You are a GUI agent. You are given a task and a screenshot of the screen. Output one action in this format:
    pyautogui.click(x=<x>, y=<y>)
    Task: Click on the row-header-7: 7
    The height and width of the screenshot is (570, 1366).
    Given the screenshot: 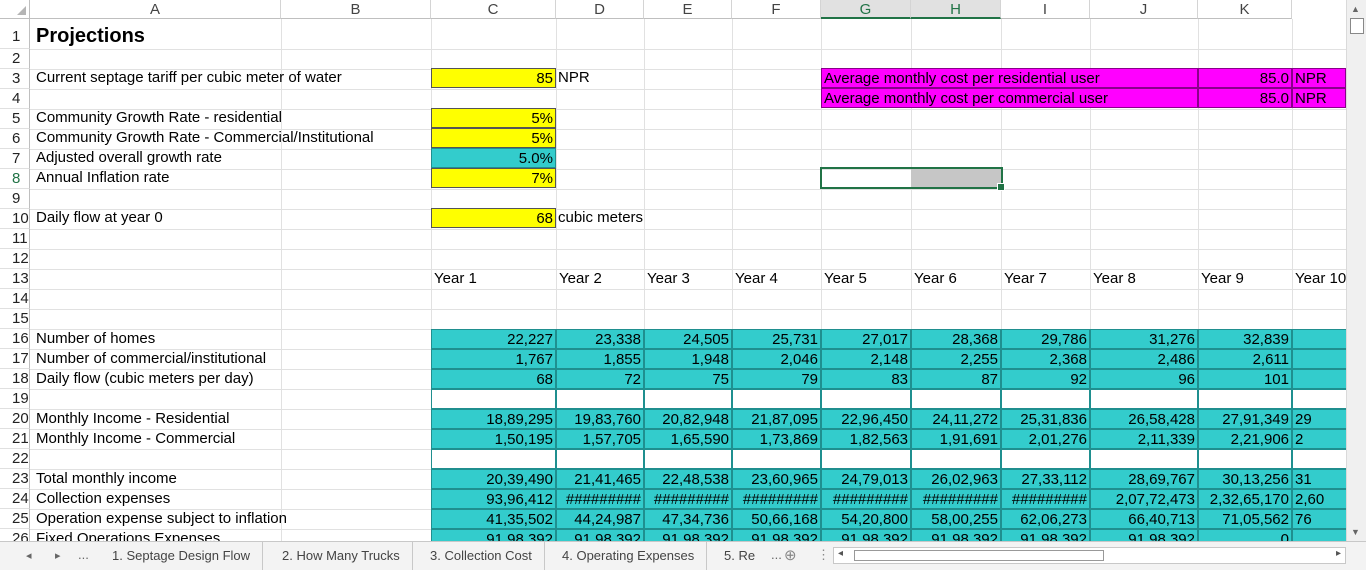 What is the action you would take?
    pyautogui.click(x=15, y=159)
    